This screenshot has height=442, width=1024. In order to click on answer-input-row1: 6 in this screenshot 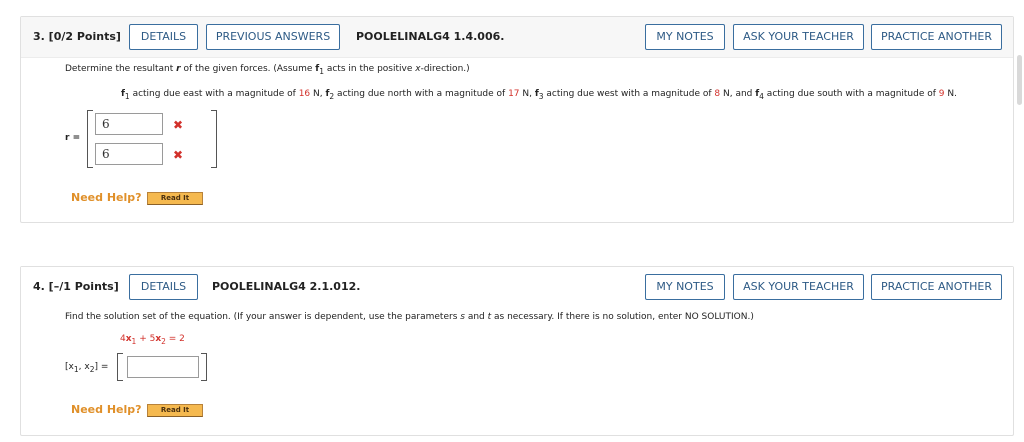, I will do `click(129, 124)`.